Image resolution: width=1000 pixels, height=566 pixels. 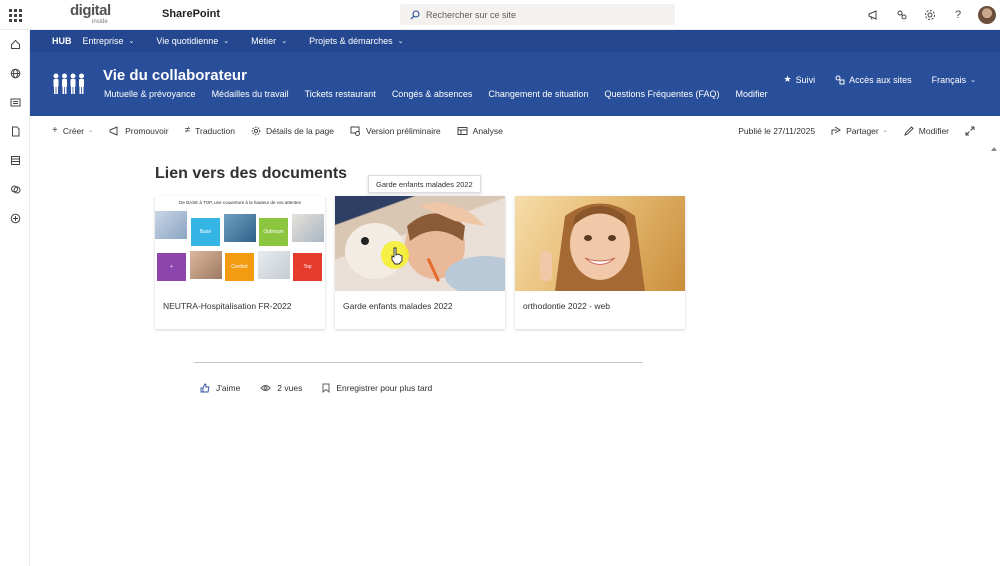 I want to click on hub-item-entreprise: Entreprise ⌄, so click(x=109, y=41).